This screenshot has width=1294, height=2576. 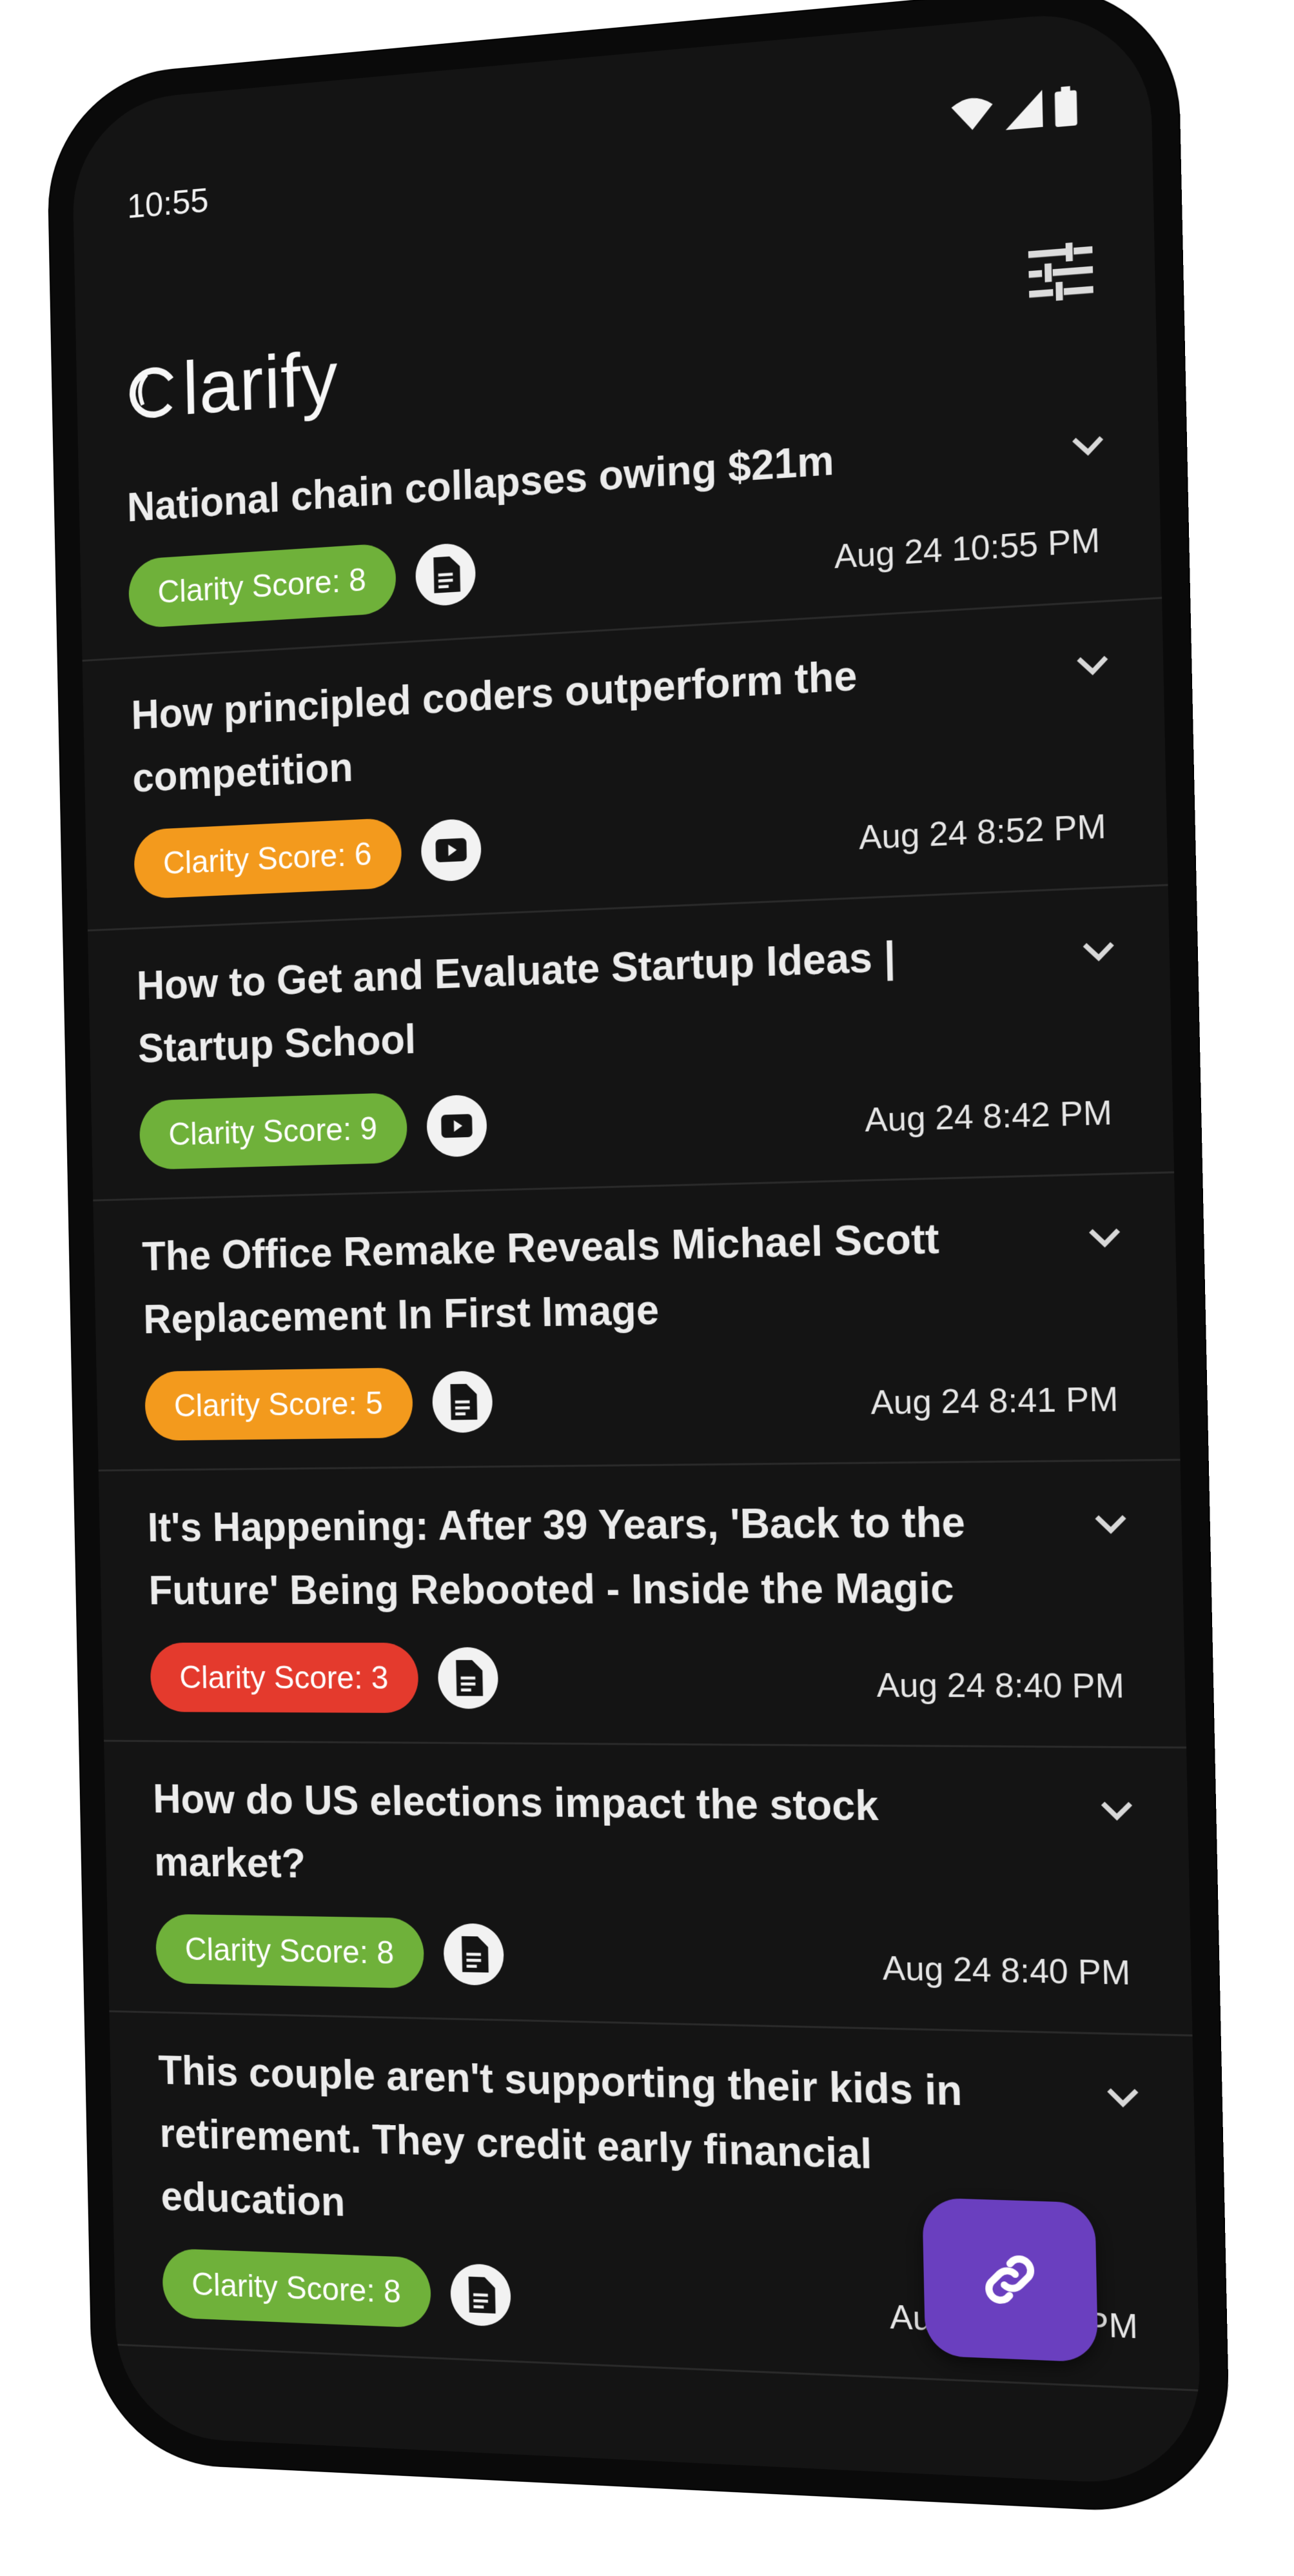 What do you see at coordinates (260, 383) in the screenshot?
I see `logo-text: larify` at bounding box center [260, 383].